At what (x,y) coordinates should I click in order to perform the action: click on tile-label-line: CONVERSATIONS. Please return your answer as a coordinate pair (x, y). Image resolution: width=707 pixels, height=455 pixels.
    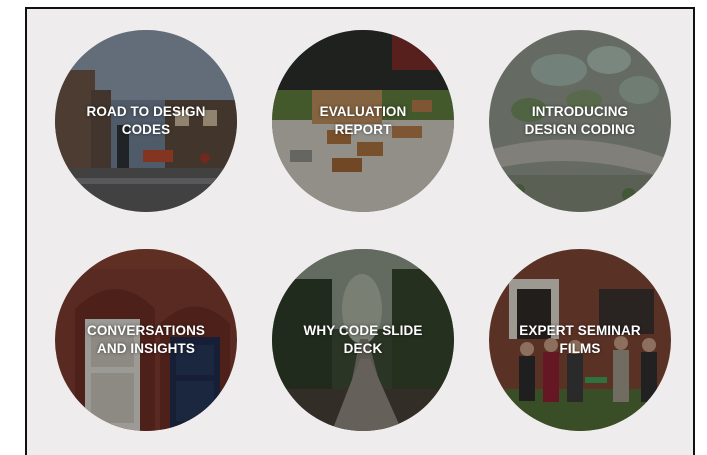
    Looking at the image, I should click on (146, 330).